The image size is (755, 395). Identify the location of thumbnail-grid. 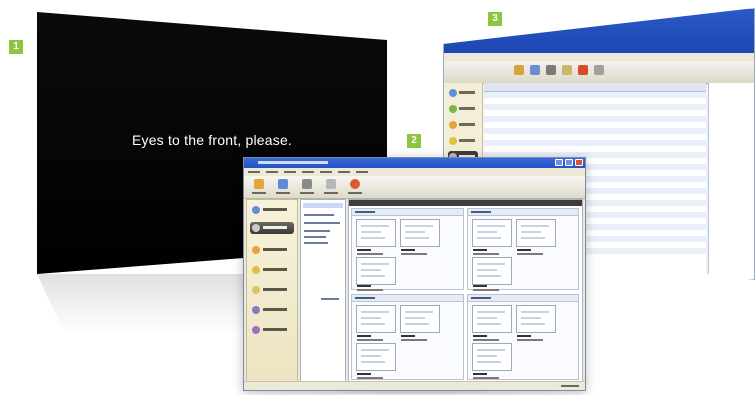
(465, 290).